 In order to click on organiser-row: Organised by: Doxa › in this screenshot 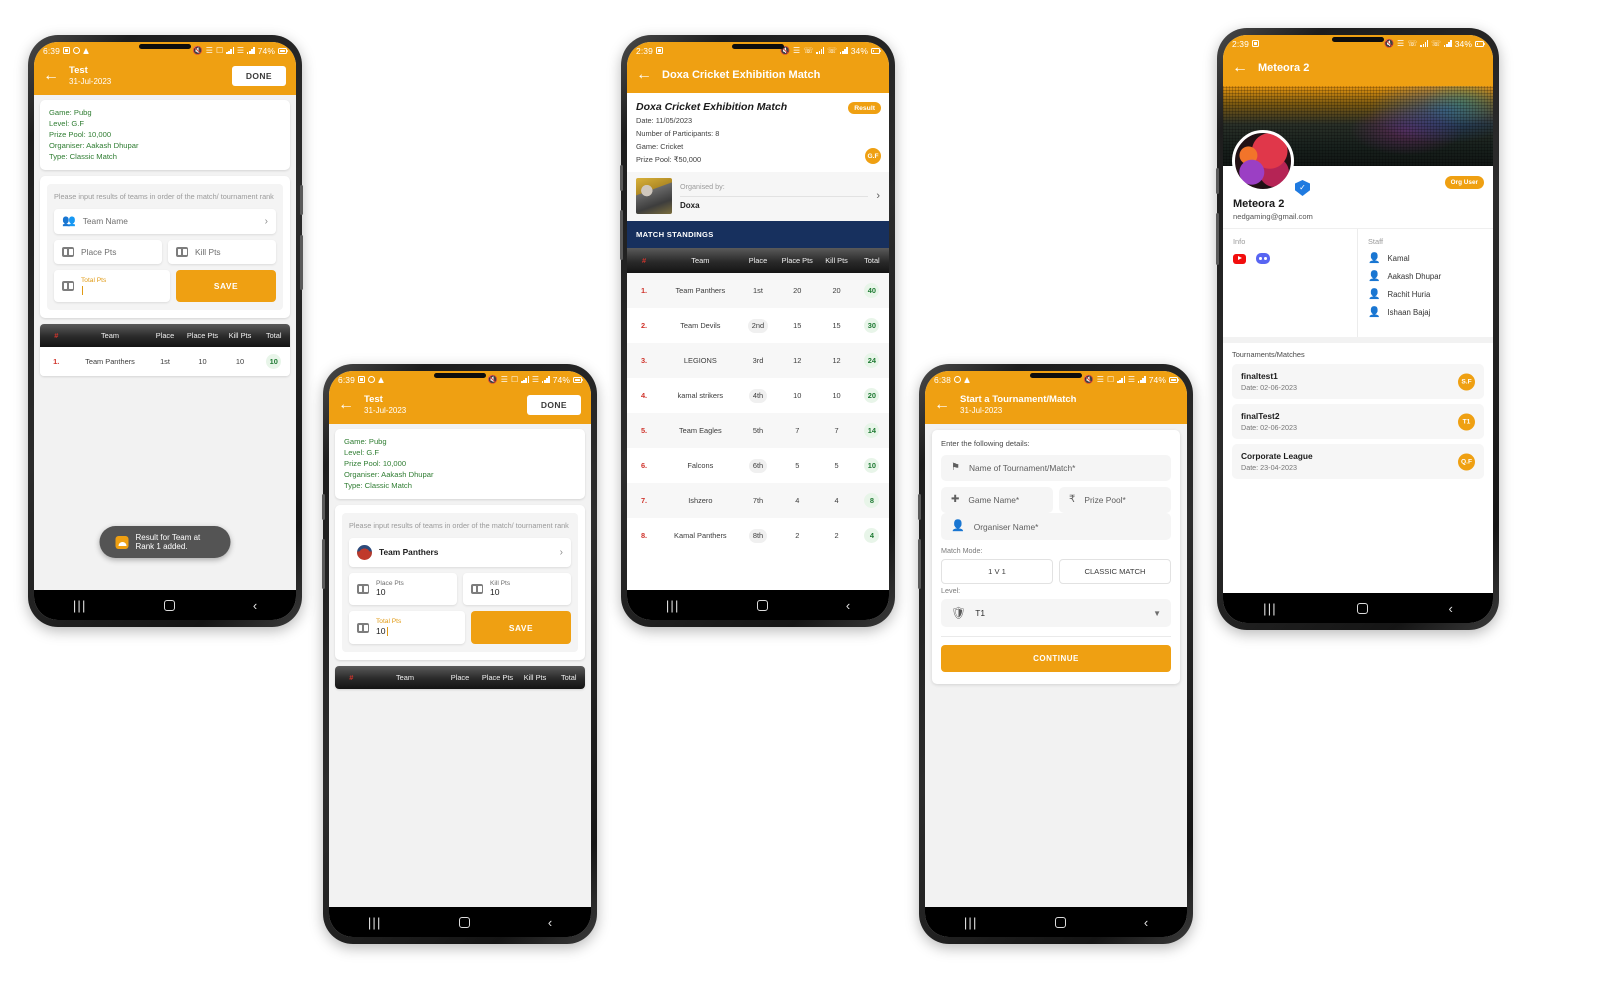, I will do `click(758, 197)`.